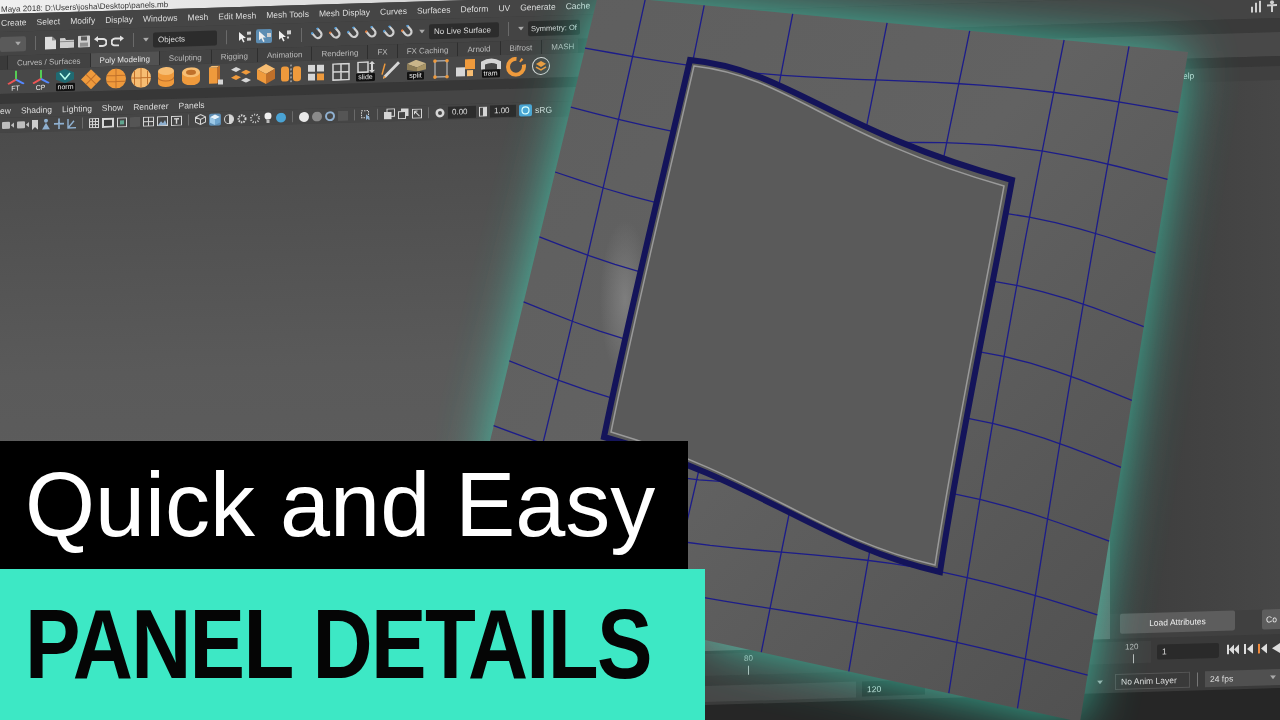 This screenshot has height=720, width=1280. Describe the element at coordinates (474, 9) in the screenshot. I see `menu-item: Deform` at that location.